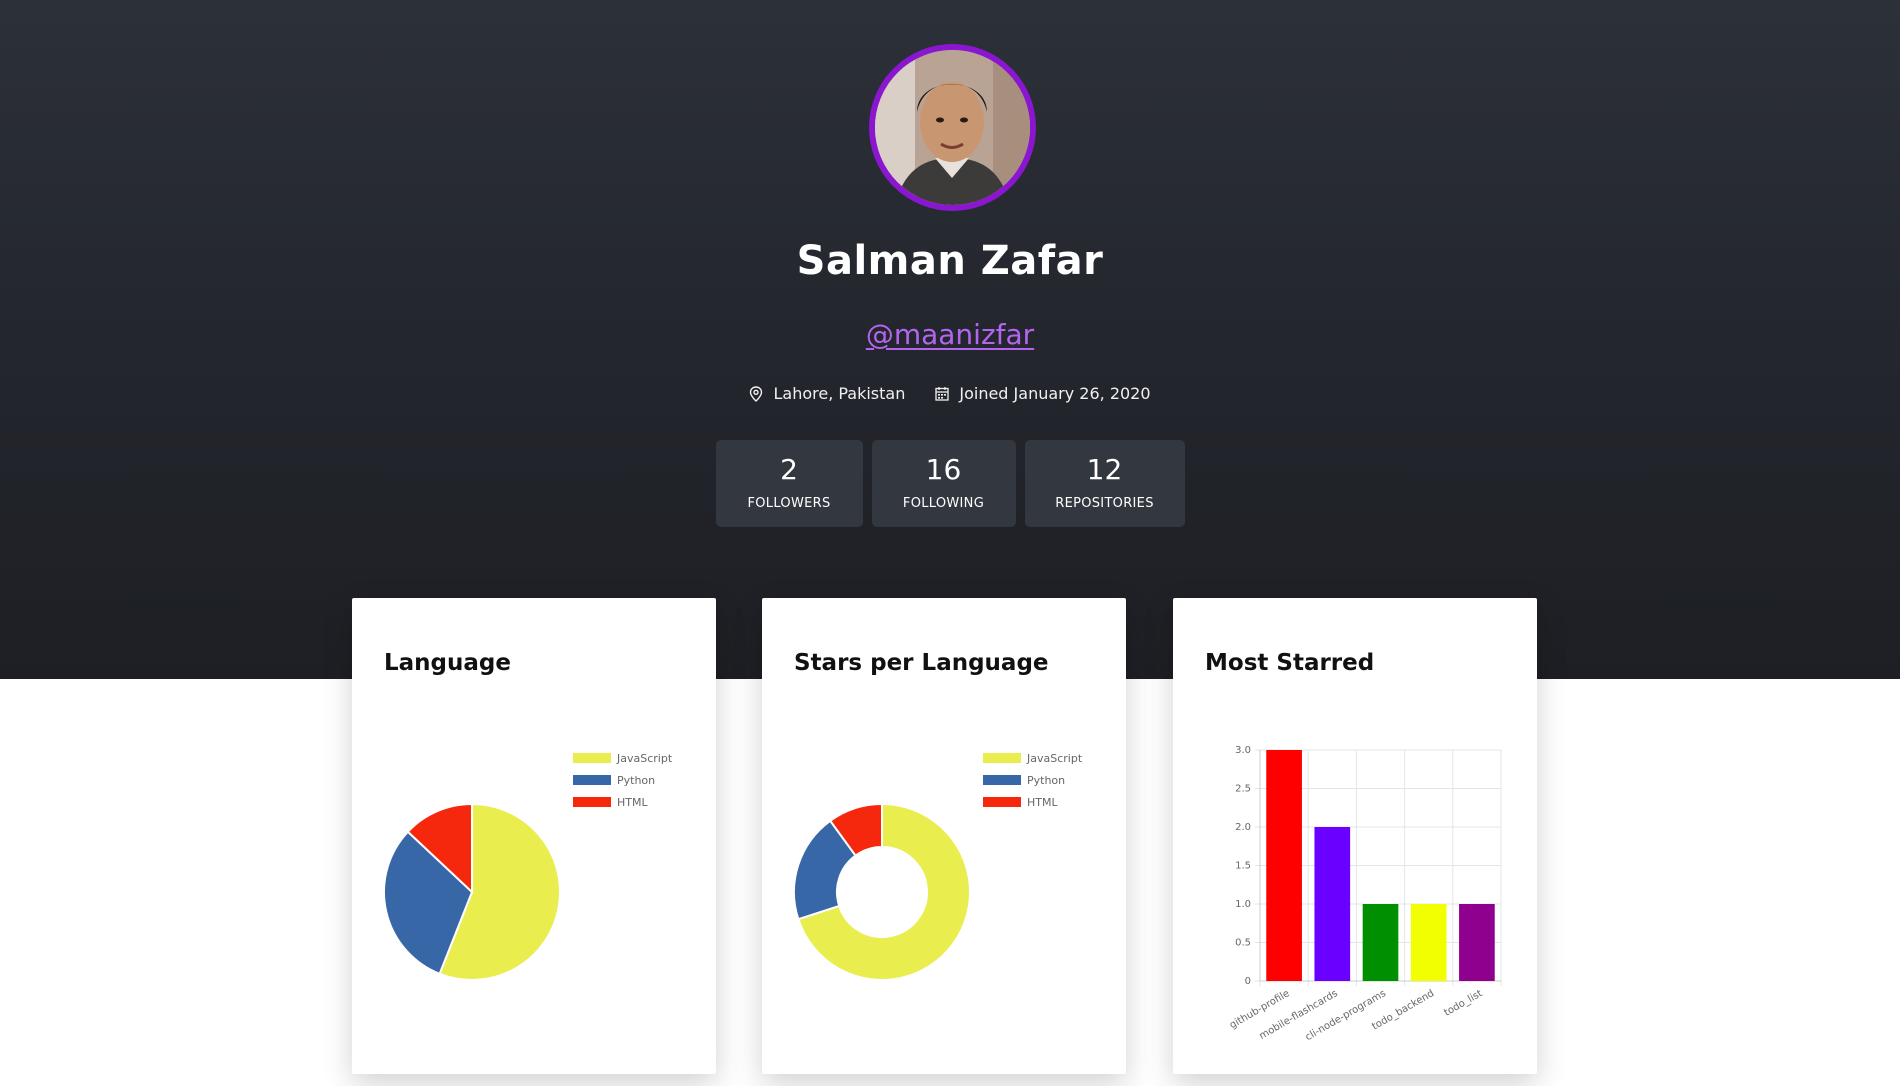 The width and height of the screenshot is (1900, 1086). I want to click on stars-donut-chart: JavaScript Python HTML, so click(938, 866).